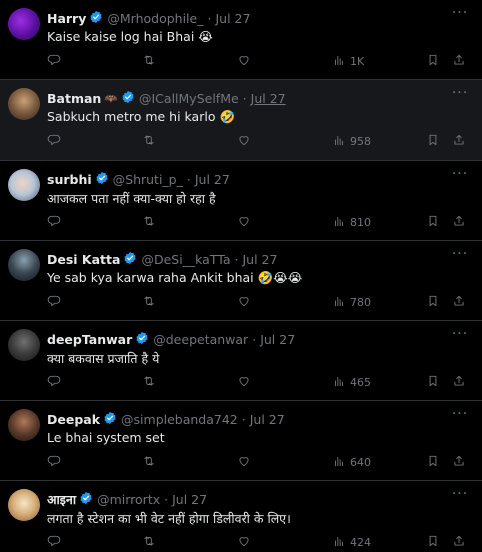 This screenshot has width=482, height=552. What do you see at coordinates (351, 462) in the screenshot?
I see `views-button: 640` at bounding box center [351, 462].